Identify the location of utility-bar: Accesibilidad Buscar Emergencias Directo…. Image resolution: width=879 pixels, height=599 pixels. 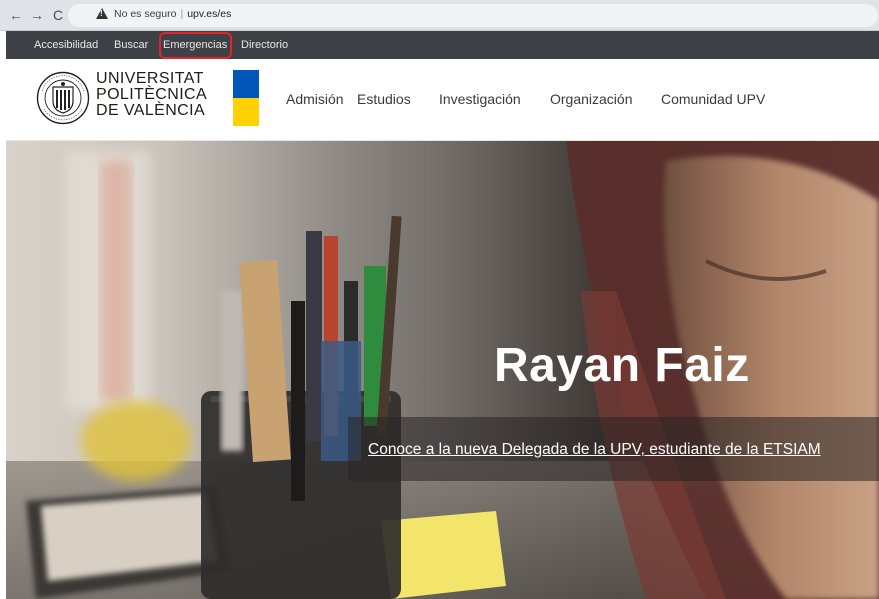
(442, 45).